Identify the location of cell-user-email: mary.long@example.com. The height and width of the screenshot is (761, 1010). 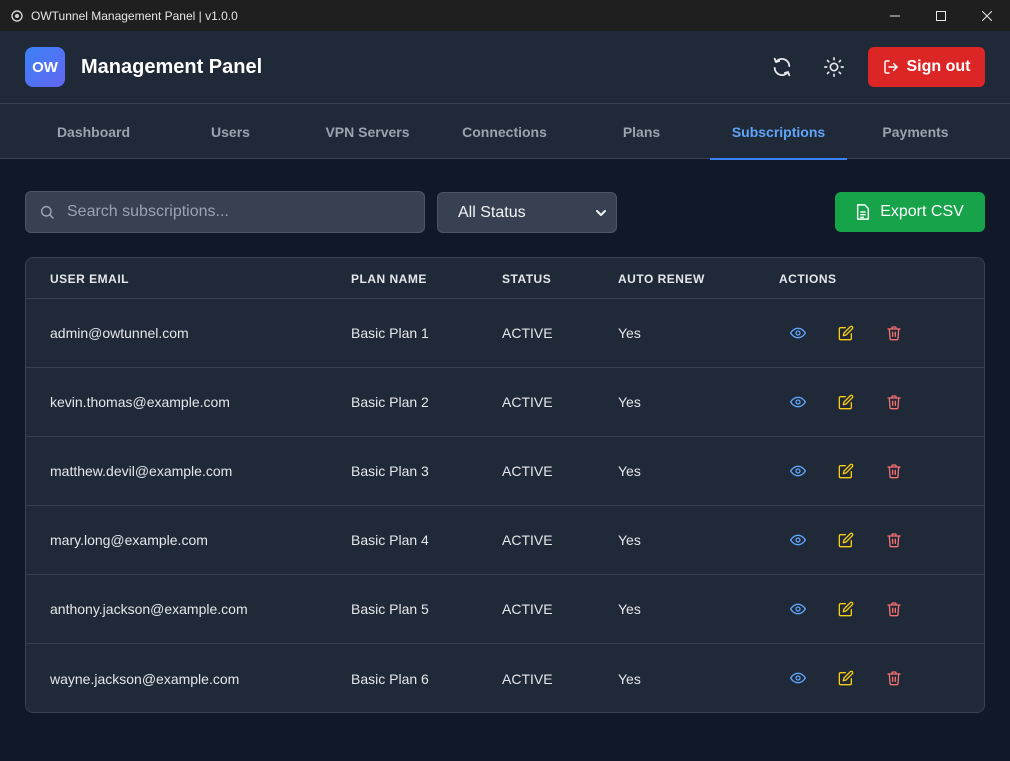
(129, 540).